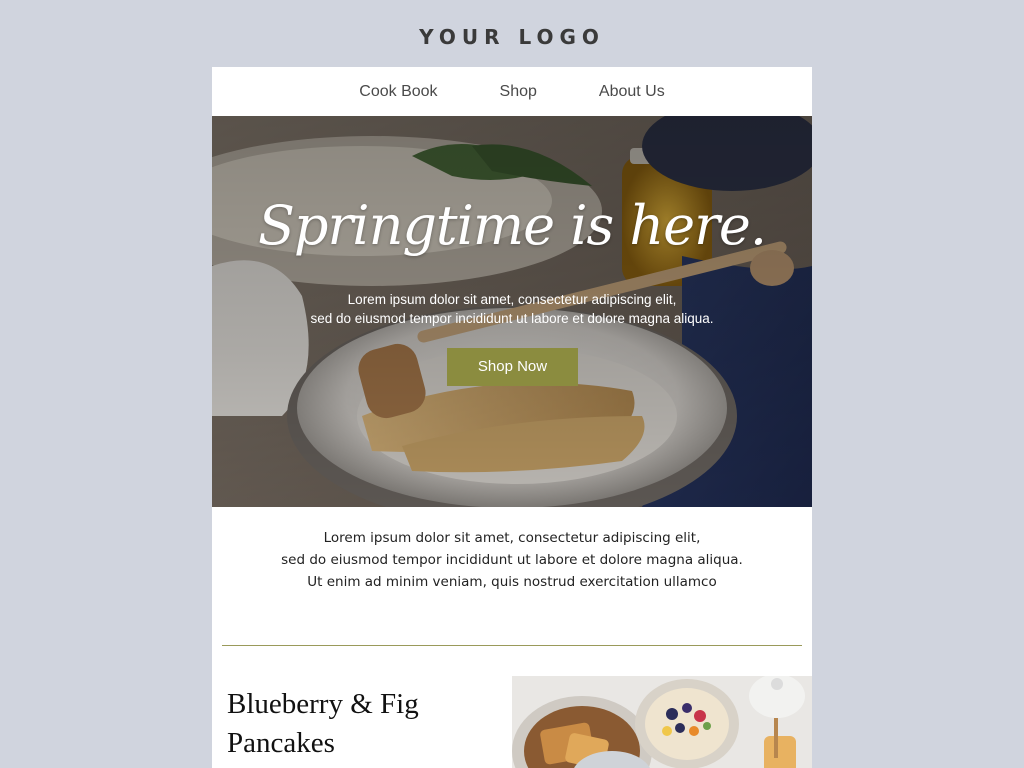 Image resolution: width=1024 pixels, height=768 pixels. I want to click on logo-bar: YOUR LOGO, so click(512, 33).